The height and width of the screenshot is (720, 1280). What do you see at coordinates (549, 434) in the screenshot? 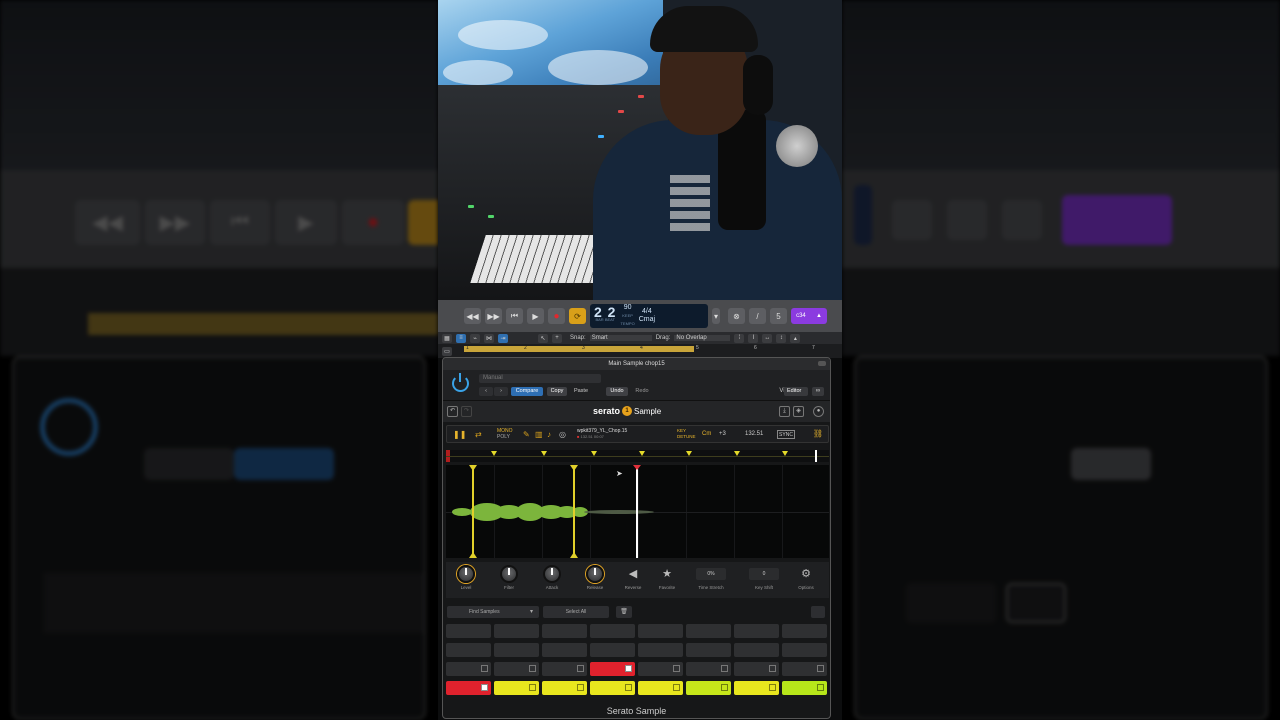
I see `guitar-icon: ♪` at bounding box center [549, 434].